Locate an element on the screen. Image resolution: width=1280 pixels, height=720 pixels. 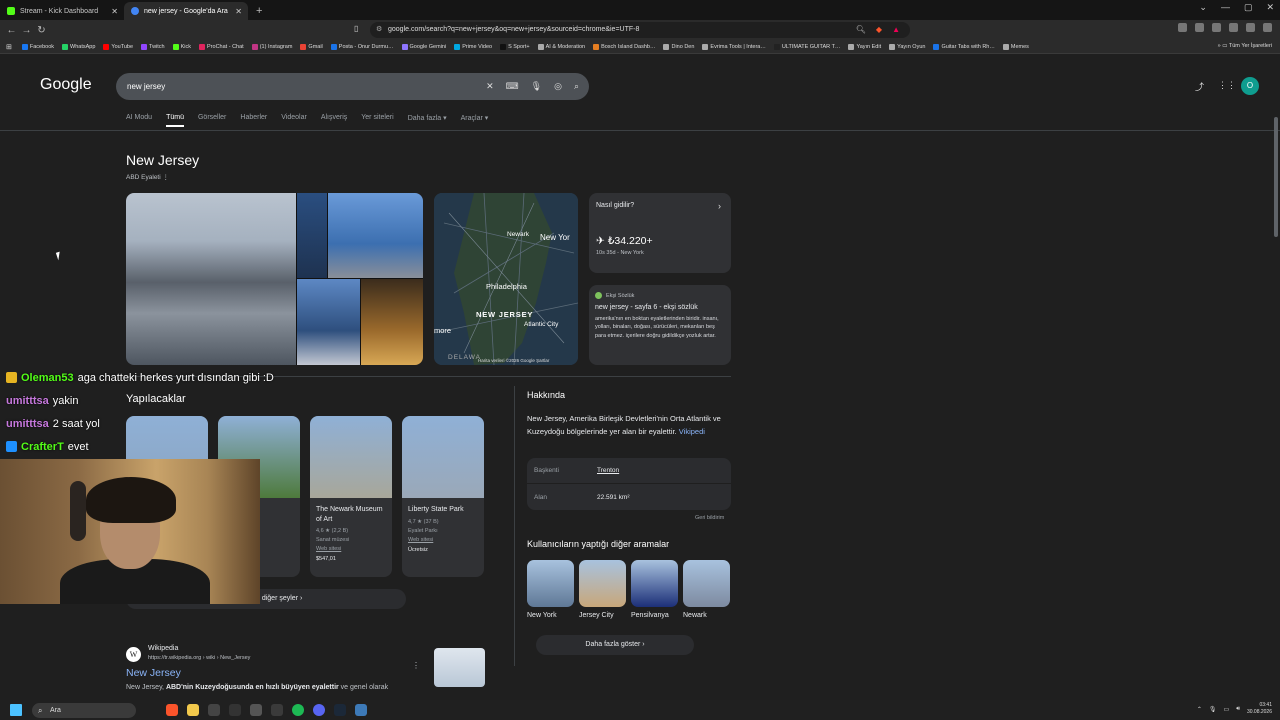
related-search-item: New York is located at coordinates (550, 589).